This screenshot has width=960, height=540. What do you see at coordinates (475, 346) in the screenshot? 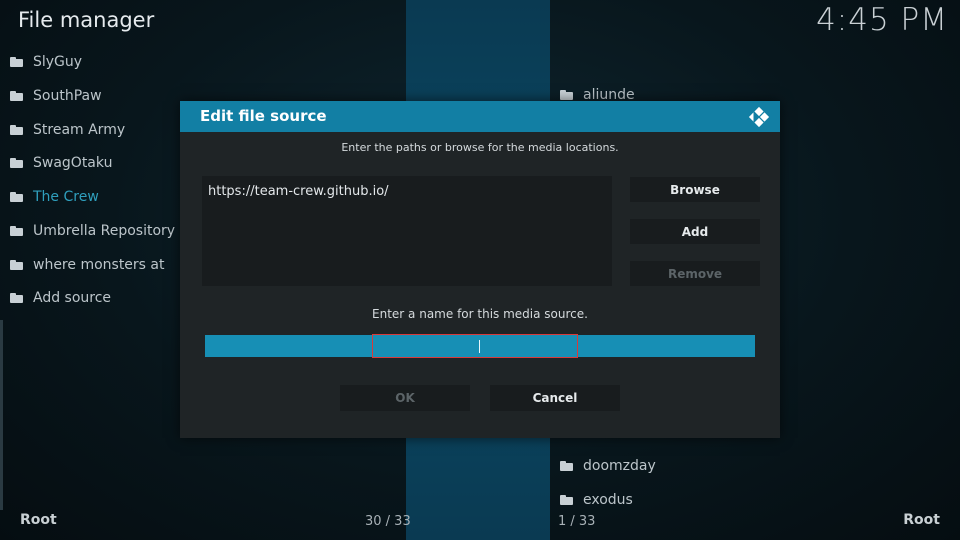
I see `source-name-input` at bounding box center [475, 346].